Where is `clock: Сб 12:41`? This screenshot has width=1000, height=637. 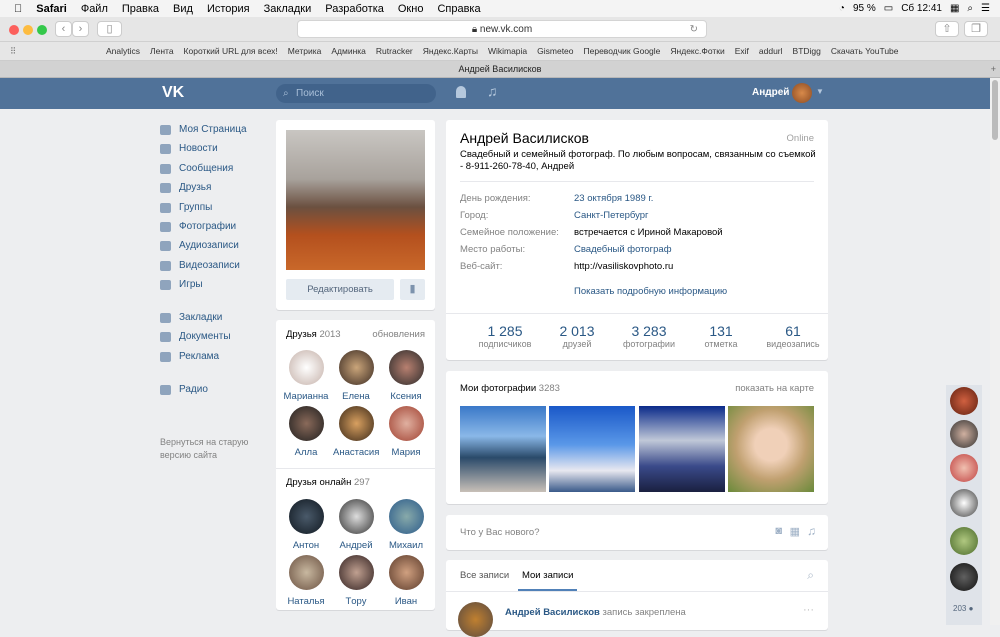
clock: Сб 12:41 is located at coordinates (921, 8).